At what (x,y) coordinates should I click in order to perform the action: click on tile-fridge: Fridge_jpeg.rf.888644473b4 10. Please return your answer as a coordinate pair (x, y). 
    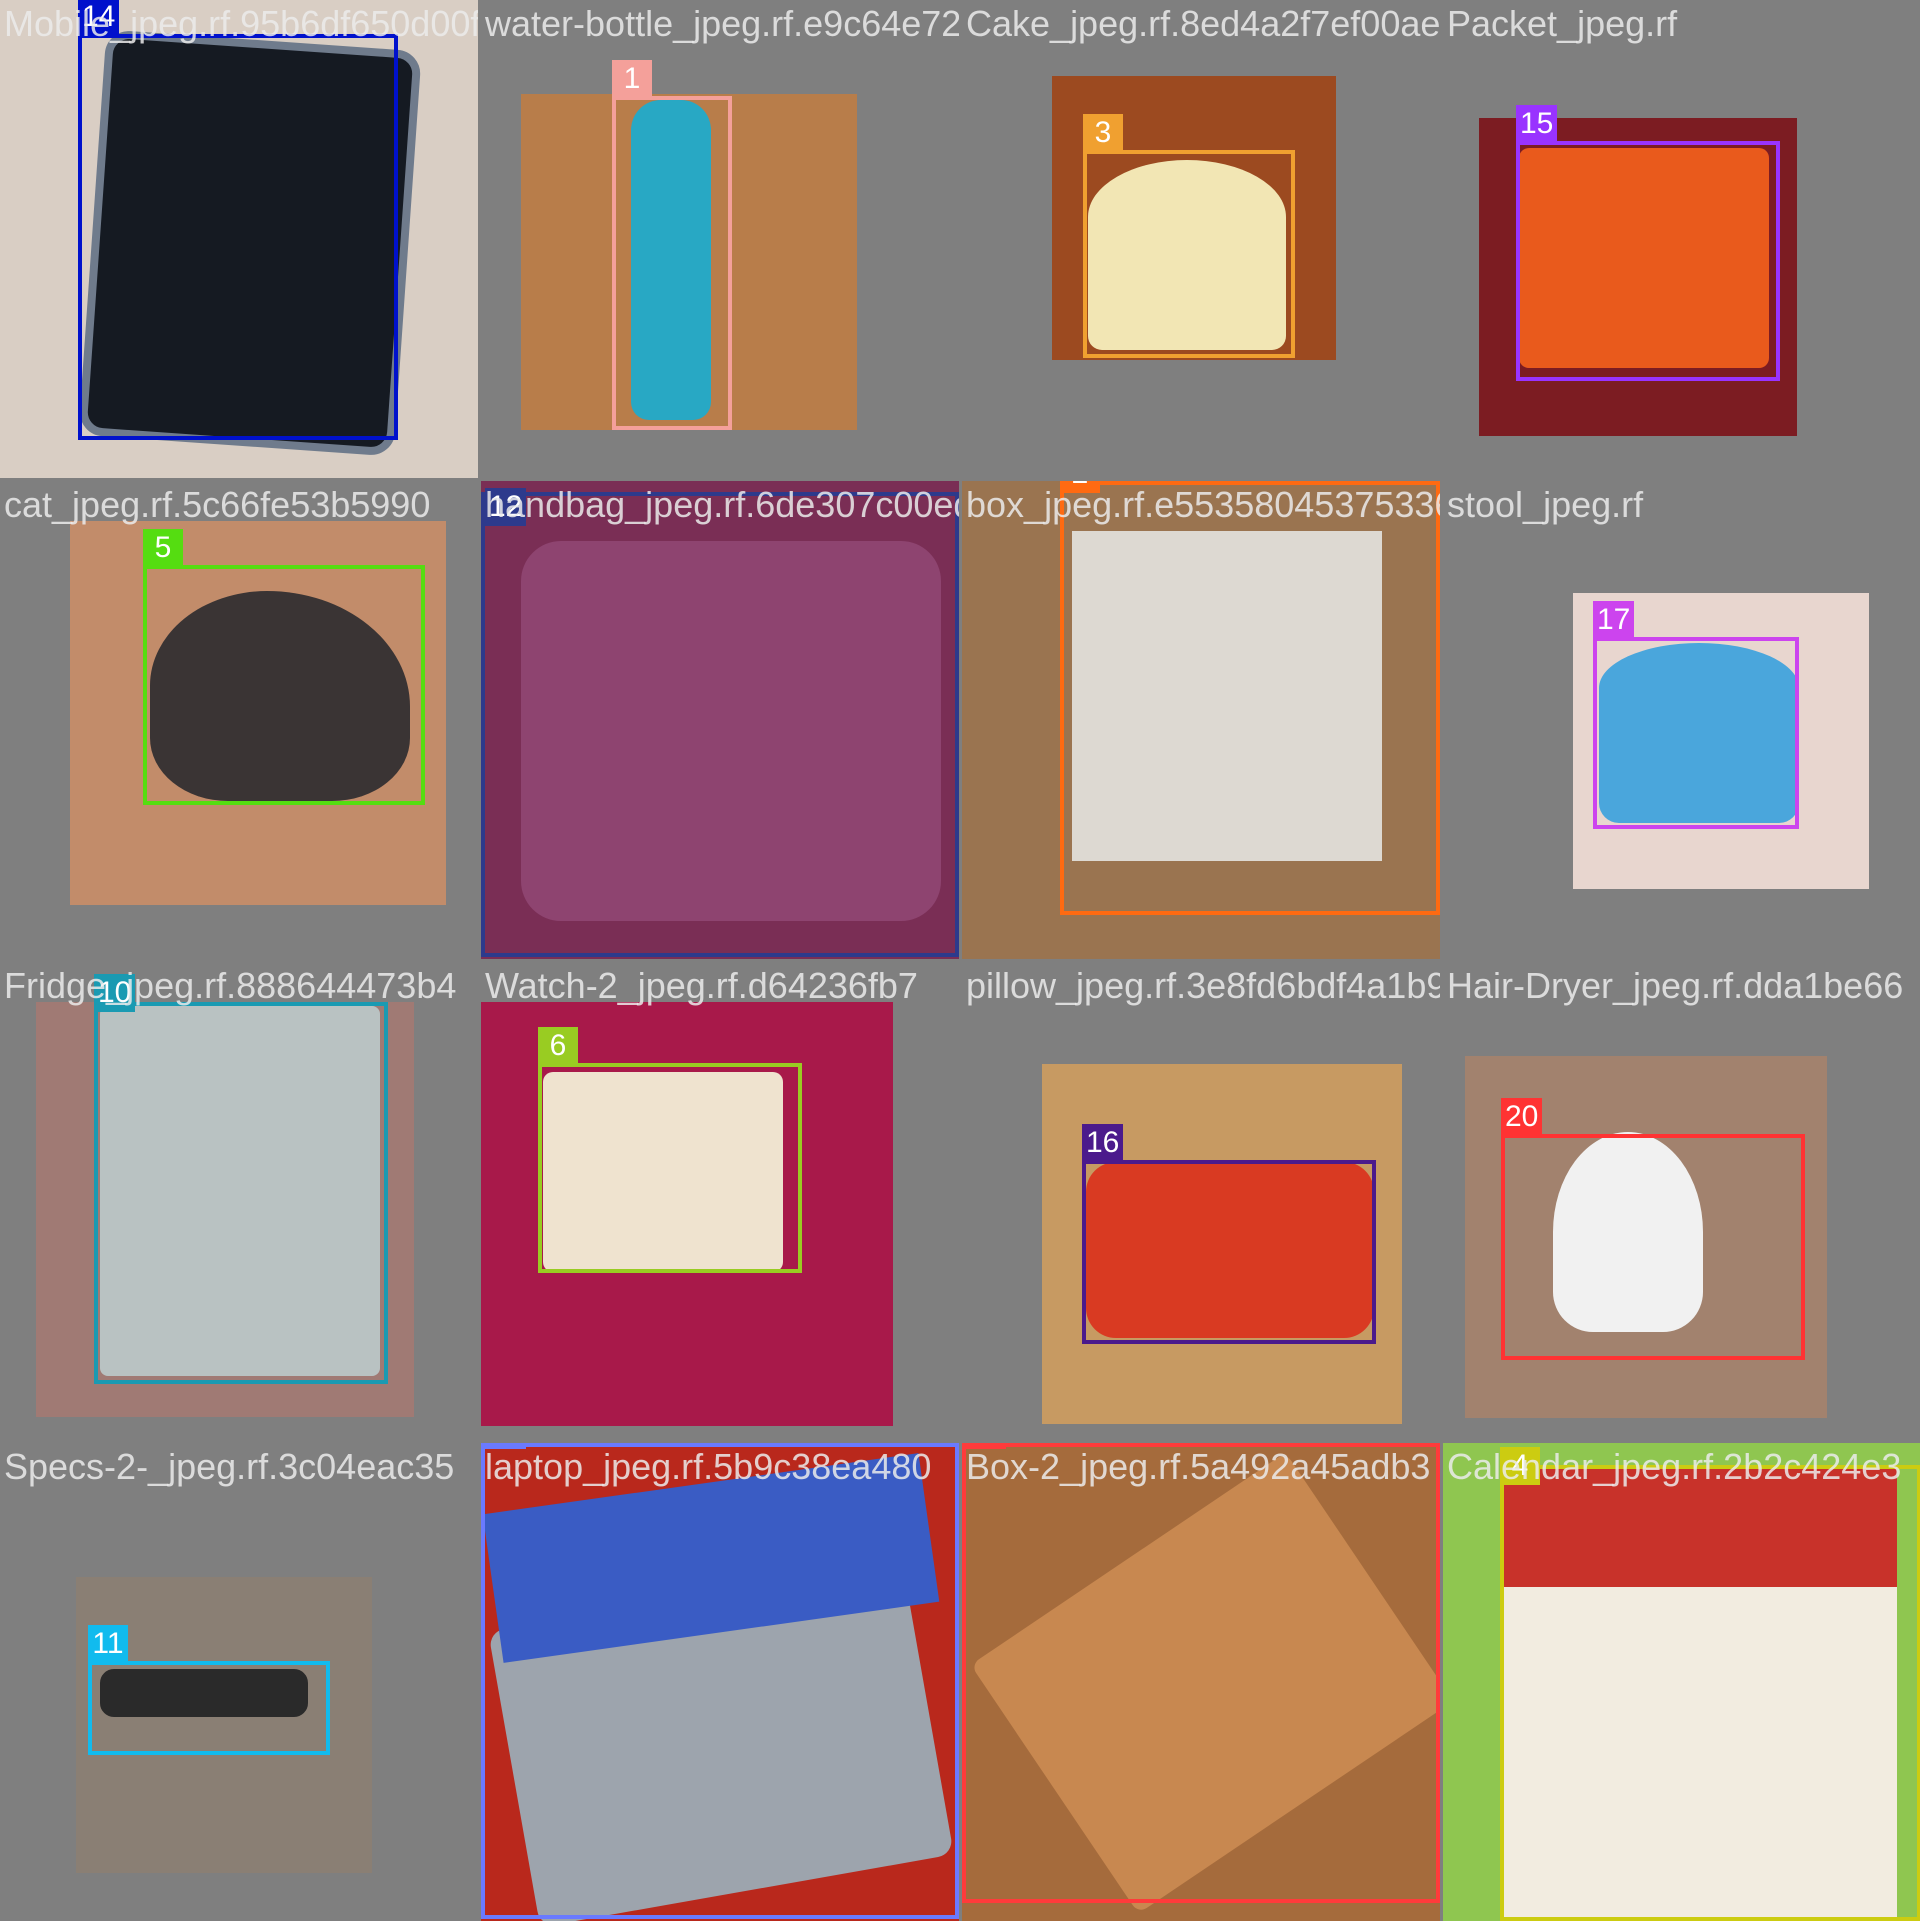
    Looking at the image, I should click on (239, 1201).